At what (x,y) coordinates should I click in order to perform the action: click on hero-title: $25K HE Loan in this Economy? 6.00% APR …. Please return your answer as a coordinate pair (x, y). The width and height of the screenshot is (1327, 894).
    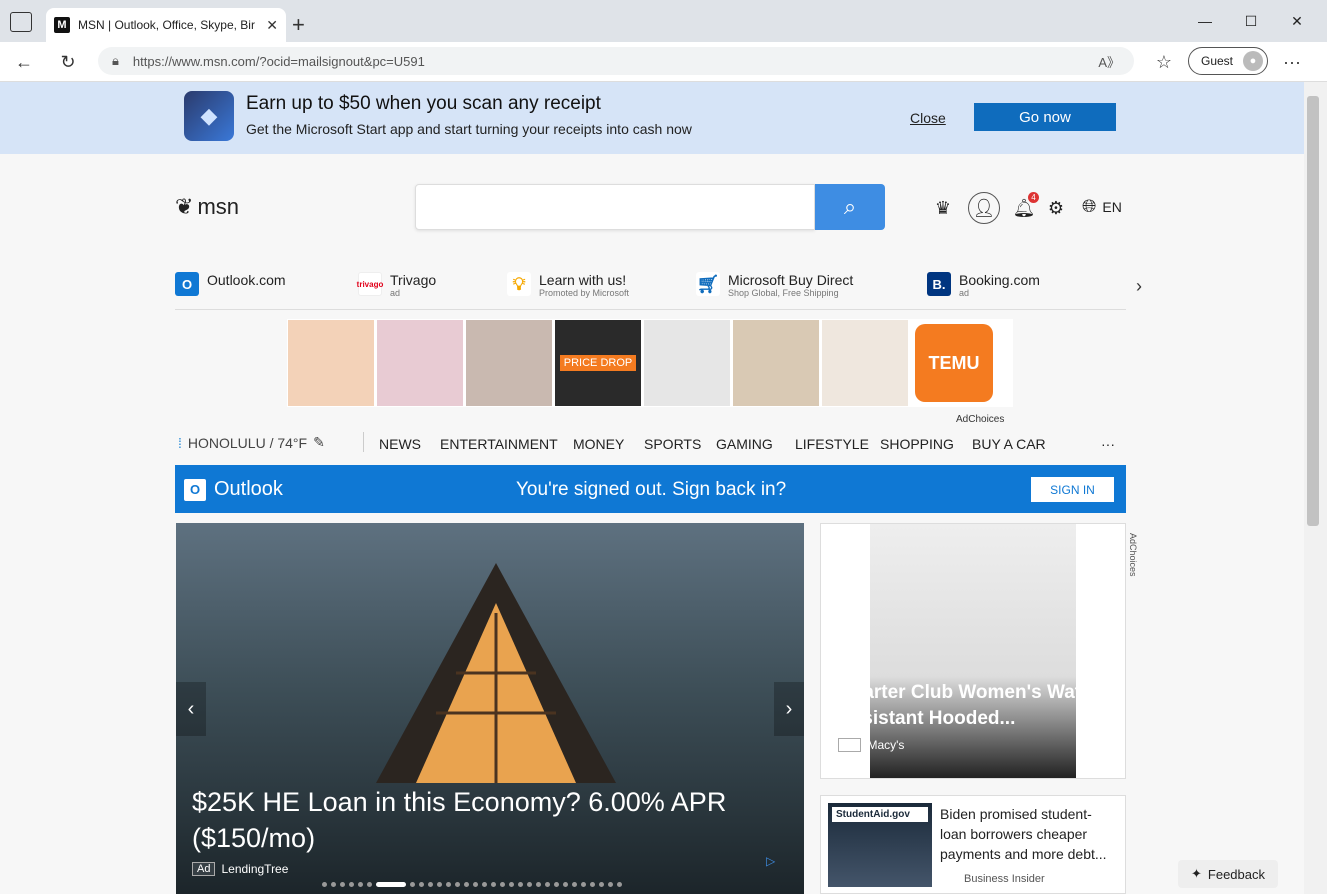
    Looking at the image, I should click on (472, 820).